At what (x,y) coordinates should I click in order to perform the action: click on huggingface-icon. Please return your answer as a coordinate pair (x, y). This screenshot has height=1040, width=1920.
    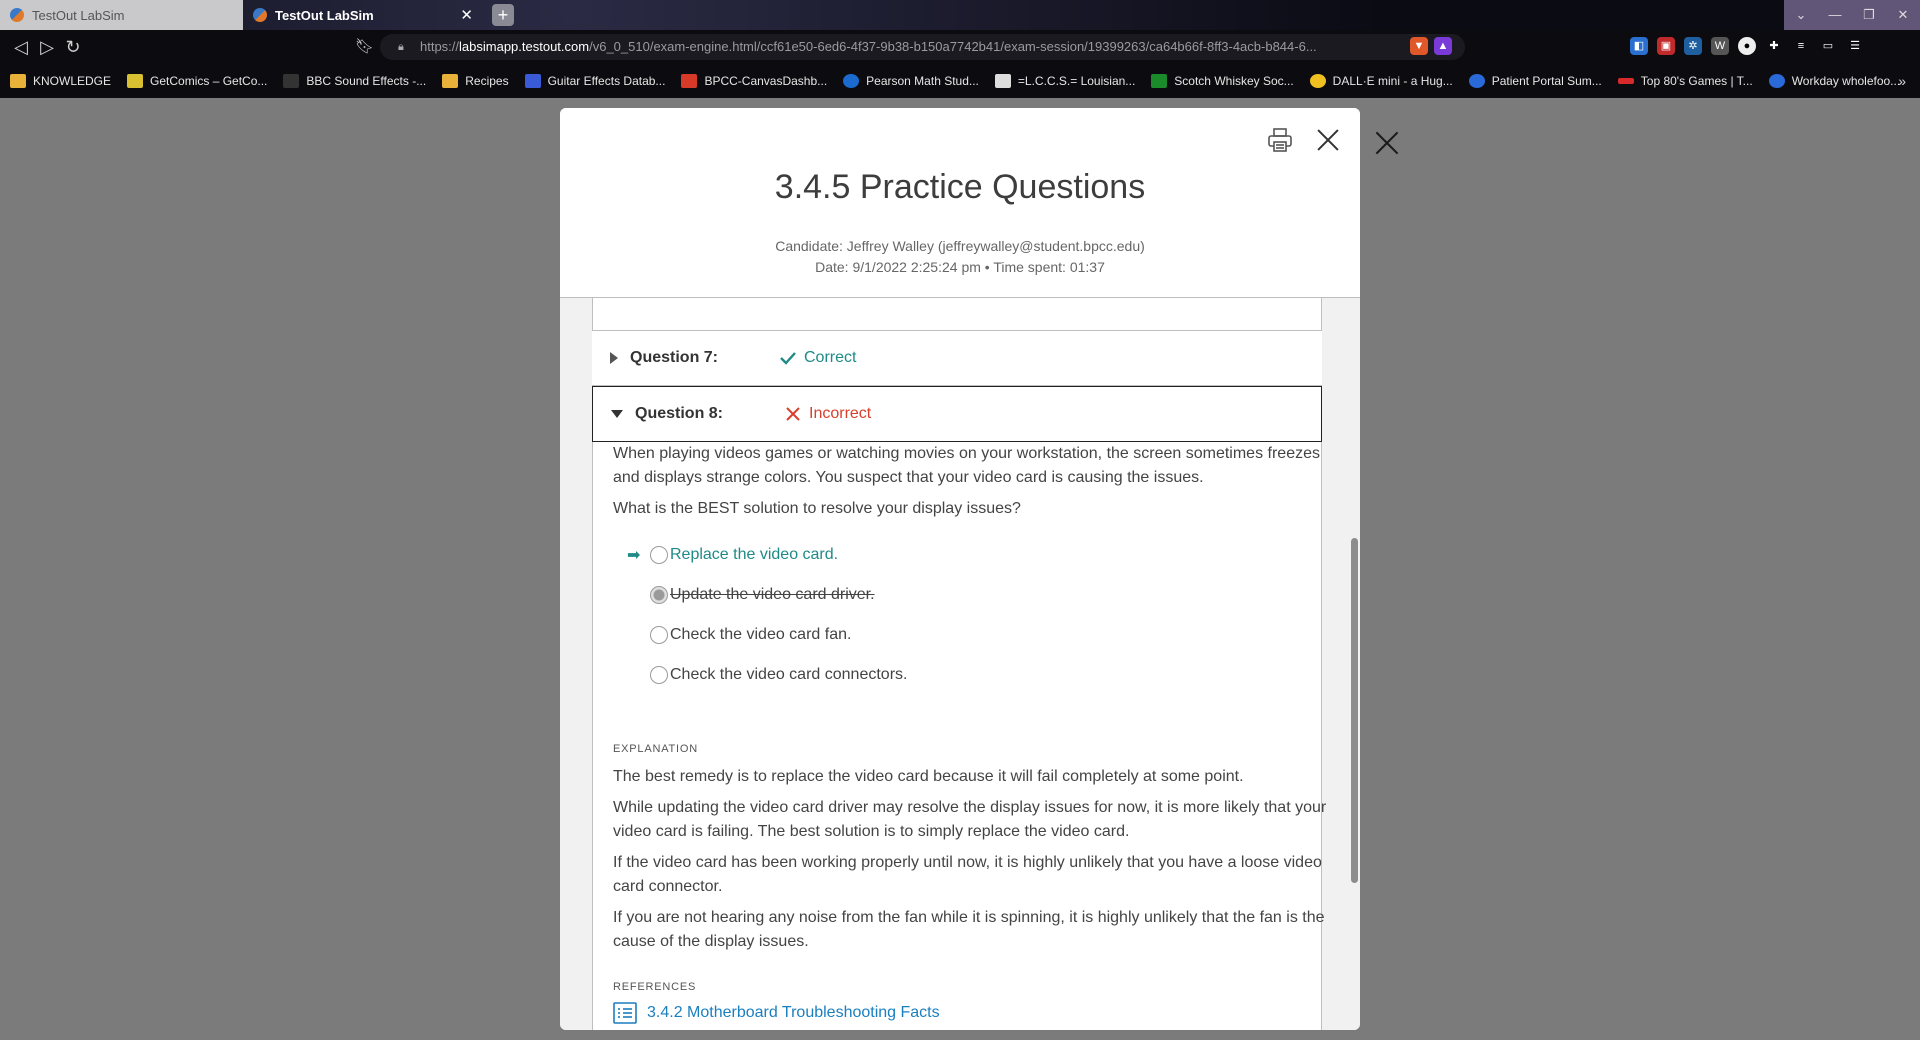
    Looking at the image, I should click on (1317, 81).